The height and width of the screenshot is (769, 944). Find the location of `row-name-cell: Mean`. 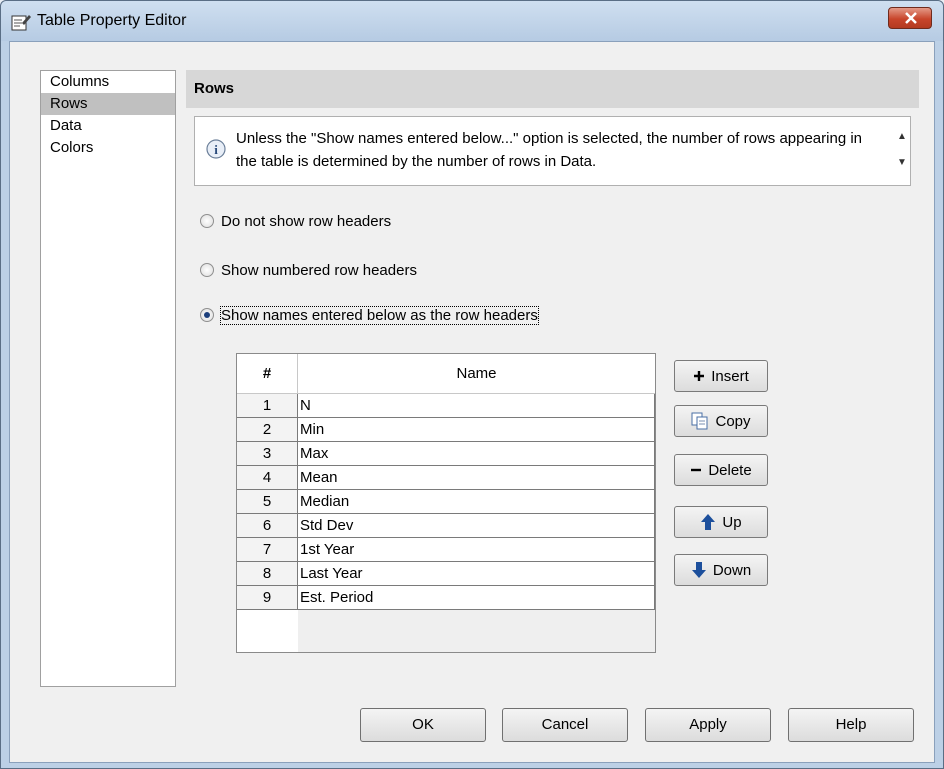

row-name-cell: Mean is located at coordinates (476, 478).